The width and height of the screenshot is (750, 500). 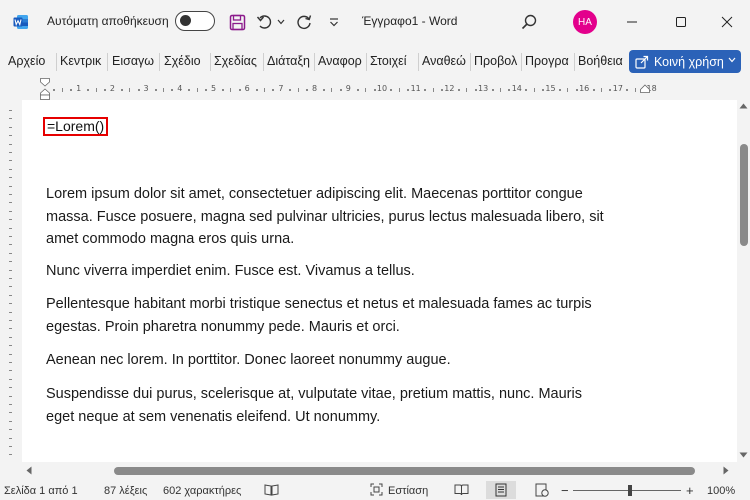 What do you see at coordinates (743, 281) in the screenshot?
I see `vertical-scrollbar` at bounding box center [743, 281].